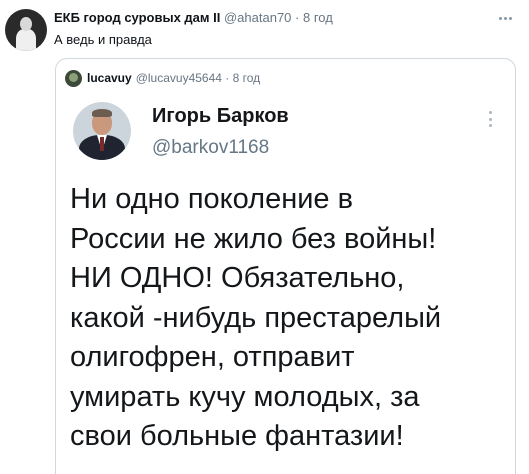 The width and height of the screenshot is (529, 474). I want to click on quoted-author-handle: @lucavuy45644, so click(178, 78).